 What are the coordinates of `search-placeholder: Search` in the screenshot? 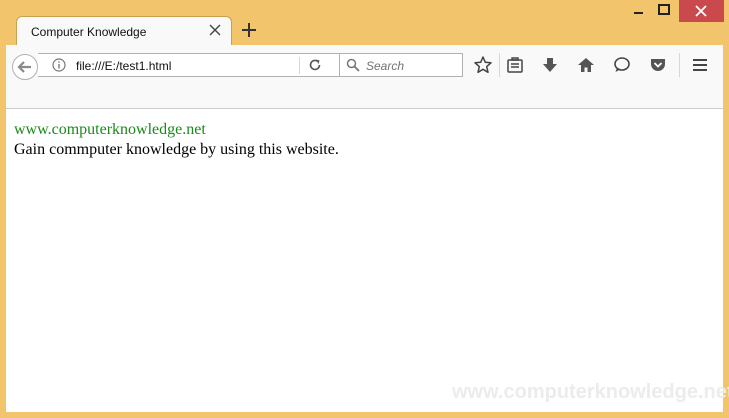 It's located at (385, 66).